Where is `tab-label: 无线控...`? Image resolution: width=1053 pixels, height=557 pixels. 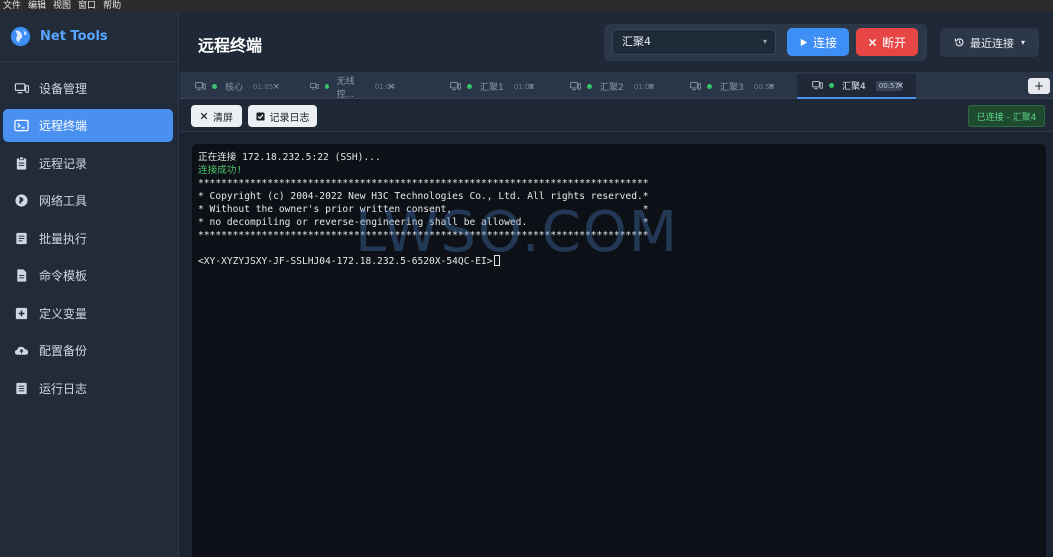 tab-label: 无线控... is located at coordinates (345, 88).